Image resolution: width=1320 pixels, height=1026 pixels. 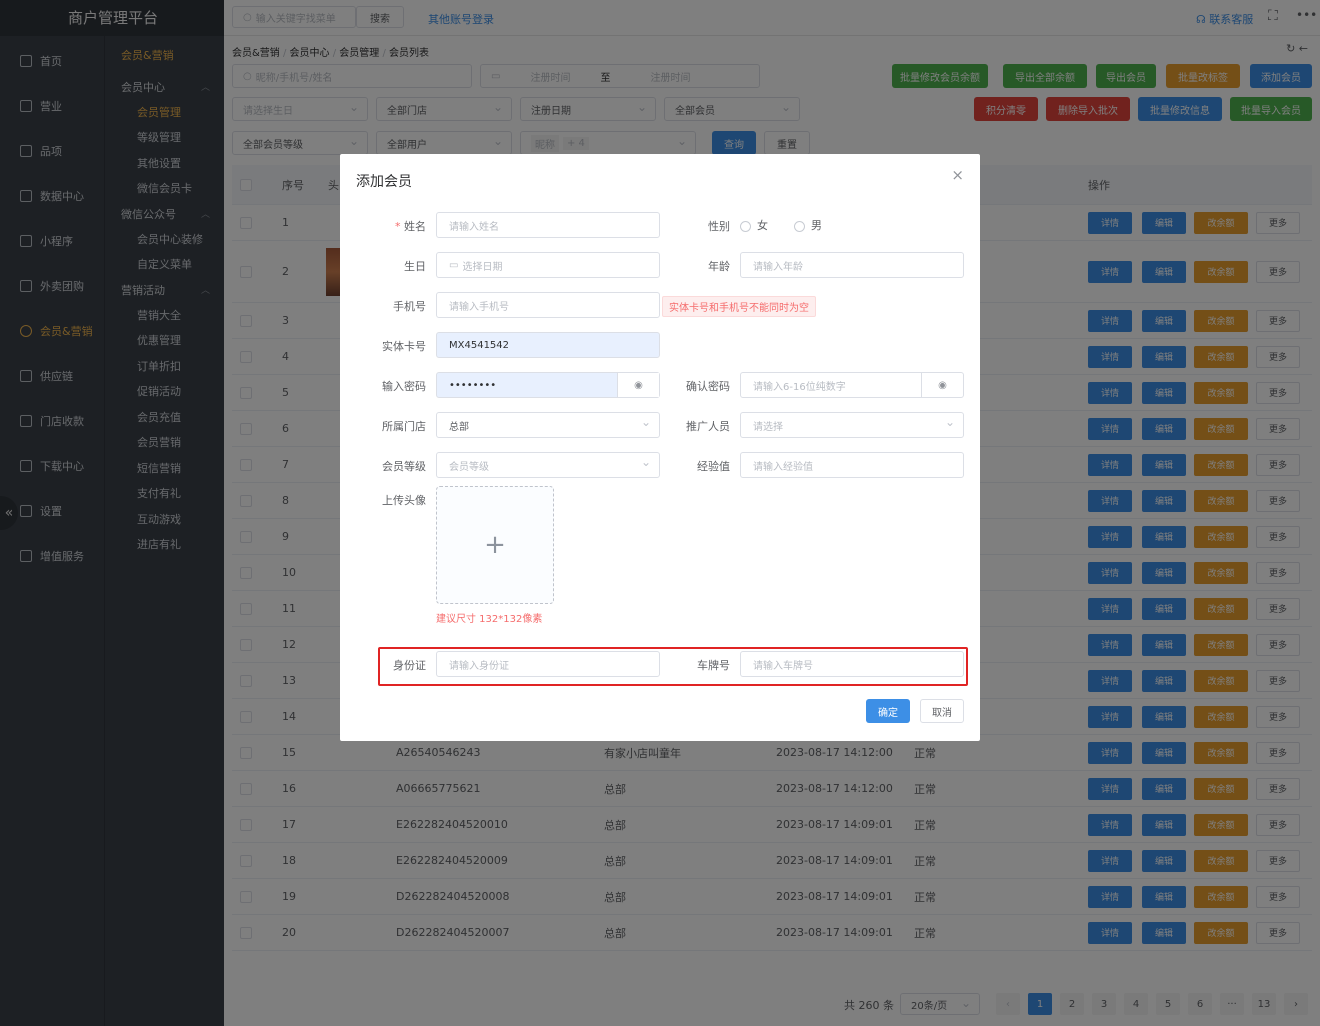 What do you see at coordinates (548, 265) in the screenshot?
I see `birthday-date-picker: ▭ 选择日期` at bounding box center [548, 265].